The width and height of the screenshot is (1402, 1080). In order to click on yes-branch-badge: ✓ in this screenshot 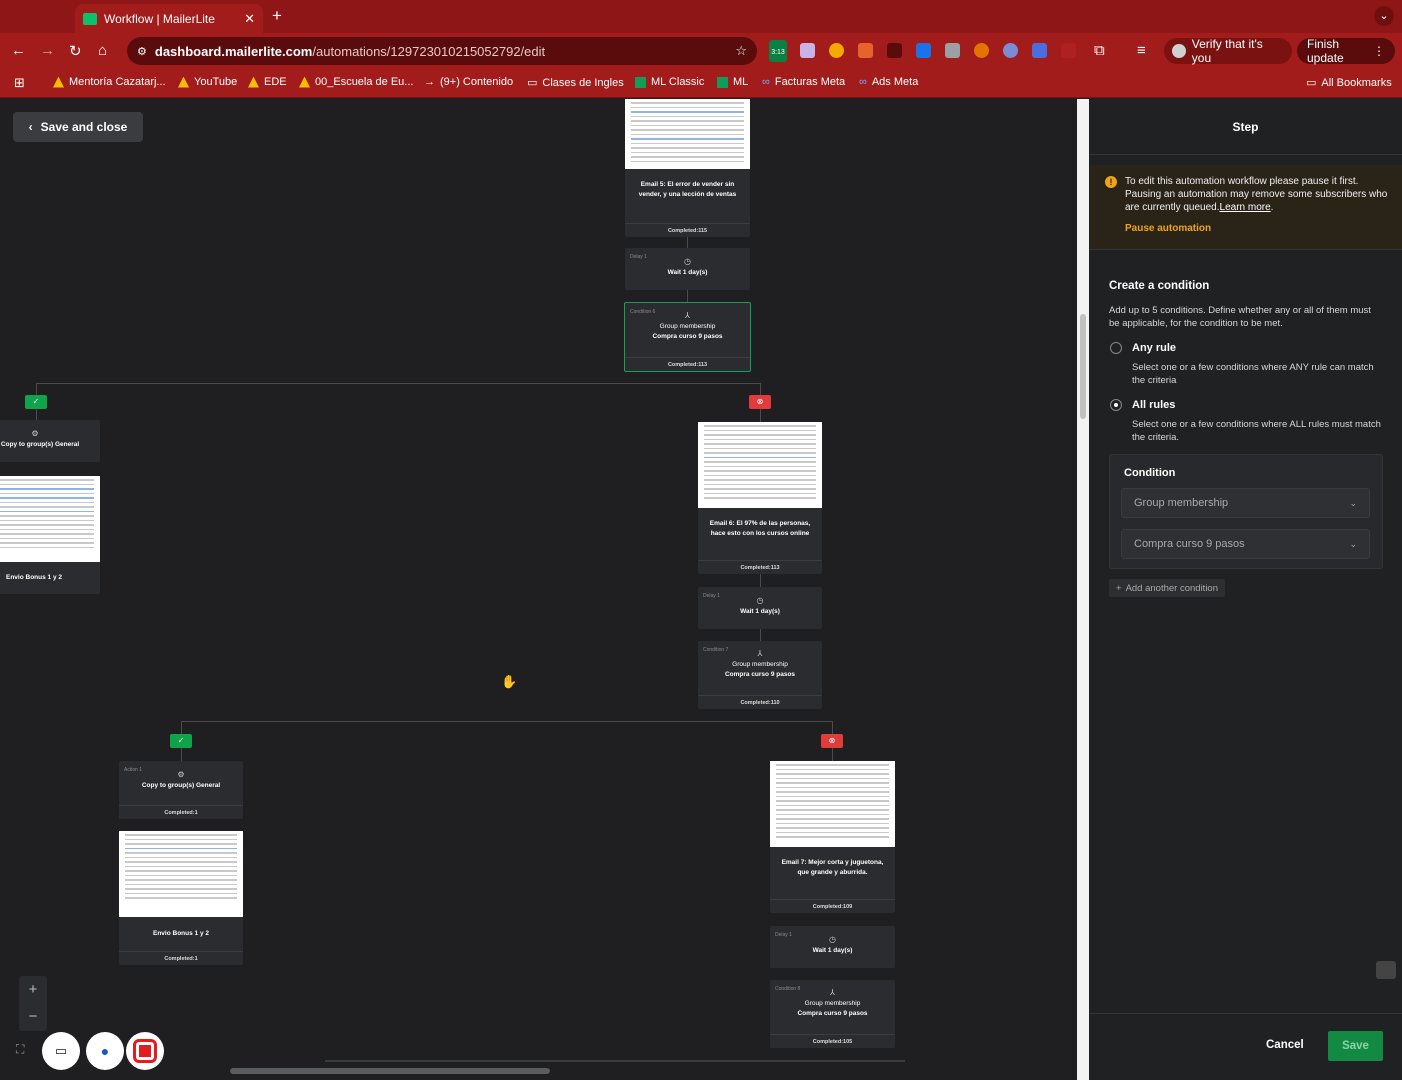, I will do `click(36, 402)`.